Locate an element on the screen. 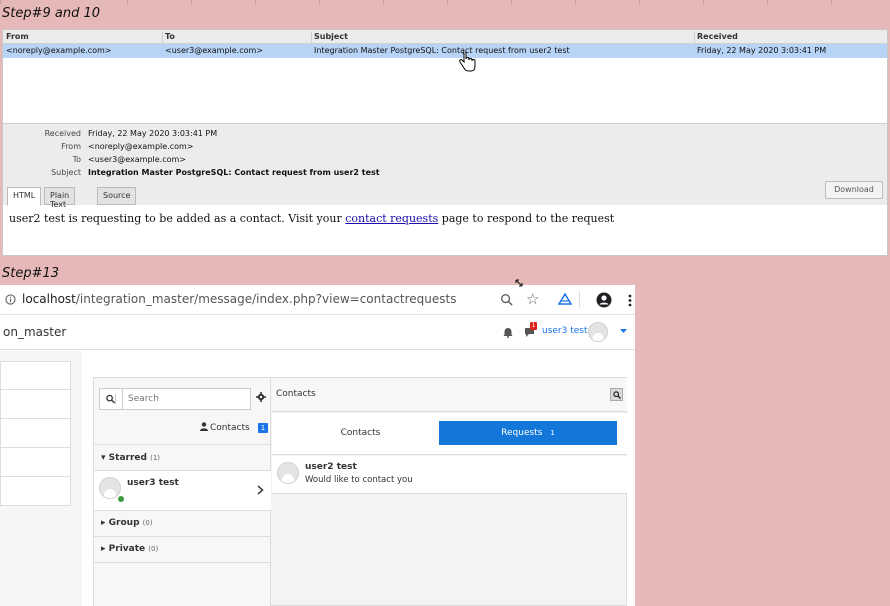 This screenshot has width=890, height=606. tab-contacts: Contacts is located at coordinates (360, 433).